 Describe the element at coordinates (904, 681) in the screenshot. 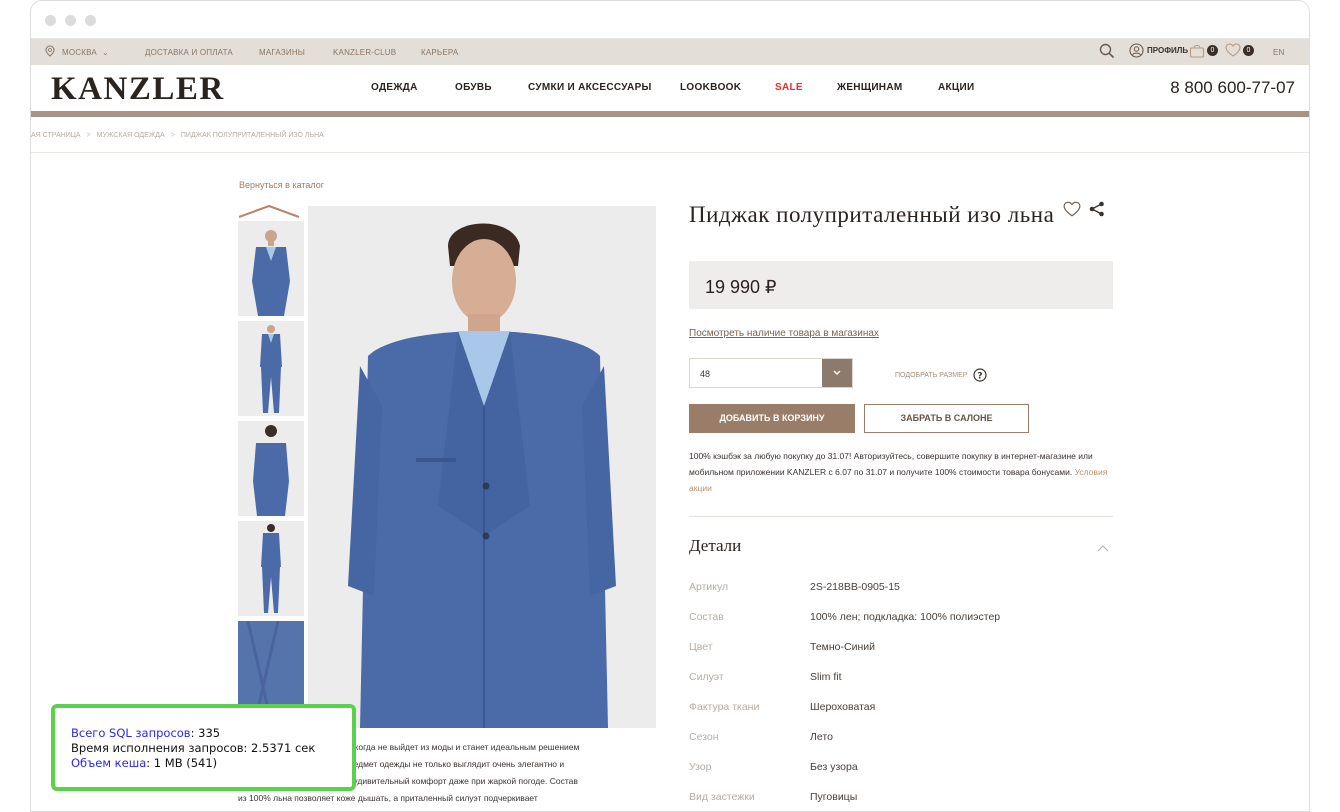

I see `details-row: Силуэт Slim fit` at that location.